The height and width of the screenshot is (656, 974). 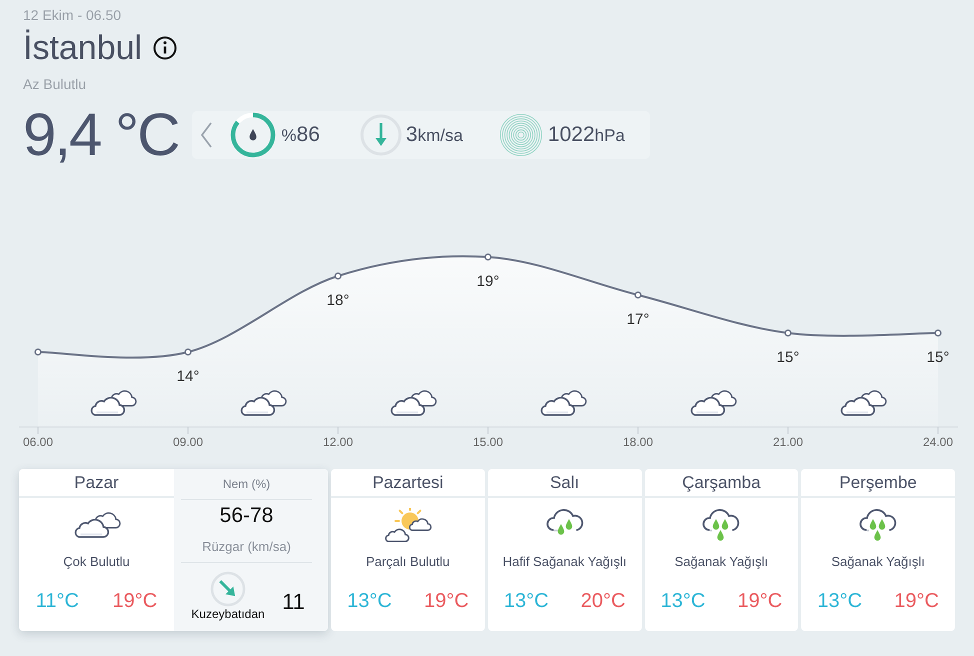 What do you see at coordinates (188, 442) in the screenshot?
I see `axis-label: 09.00` at bounding box center [188, 442].